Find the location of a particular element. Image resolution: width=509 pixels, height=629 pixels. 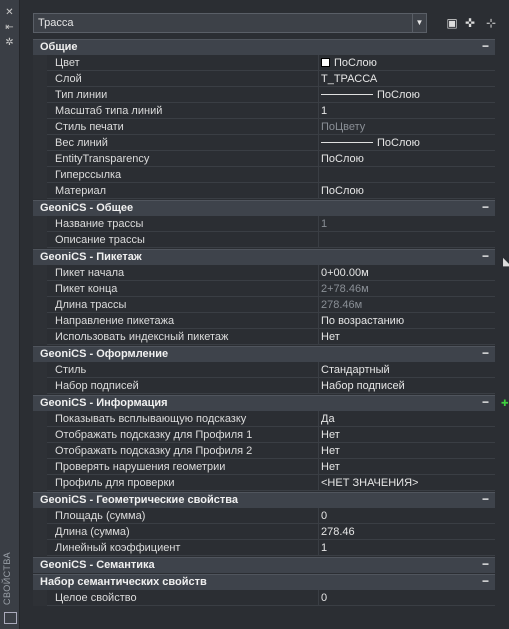

property-row: Длина трассы 278.46м is located at coordinates (264, 305).